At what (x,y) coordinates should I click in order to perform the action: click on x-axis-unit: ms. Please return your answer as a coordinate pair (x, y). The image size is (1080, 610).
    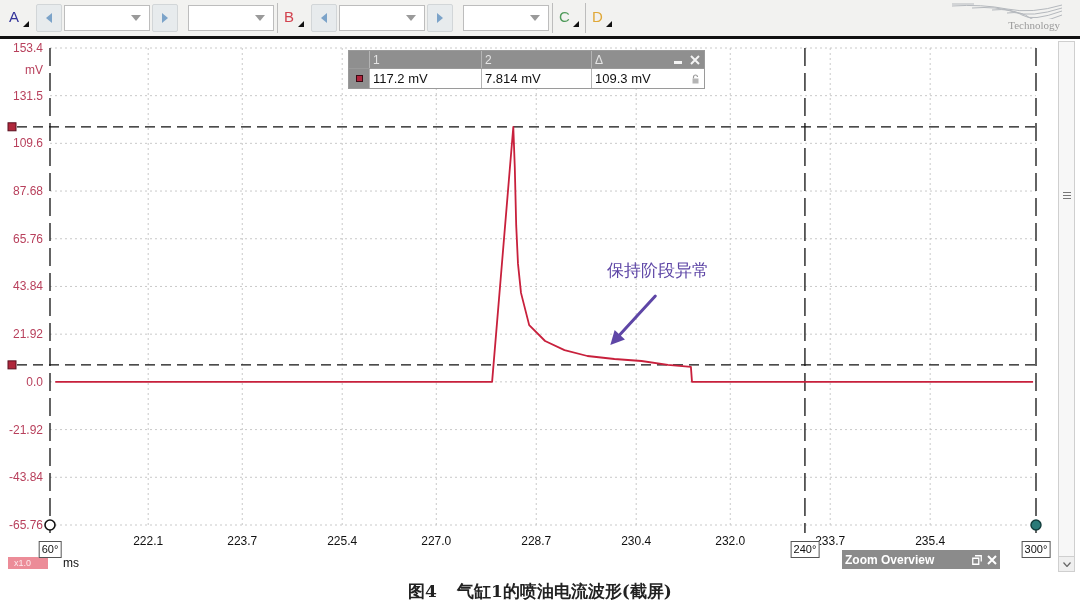
    Looking at the image, I should click on (71, 563).